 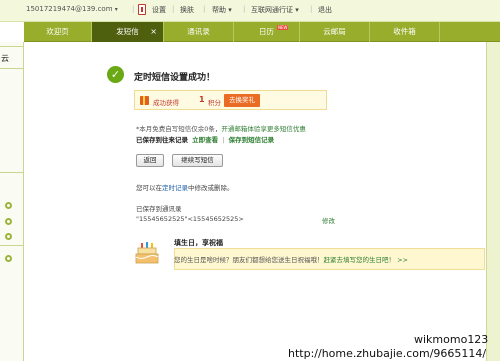 What do you see at coordinates (242, 100) in the screenshot?
I see `redeem-gift-button: 去换奖礼` at bounding box center [242, 100].